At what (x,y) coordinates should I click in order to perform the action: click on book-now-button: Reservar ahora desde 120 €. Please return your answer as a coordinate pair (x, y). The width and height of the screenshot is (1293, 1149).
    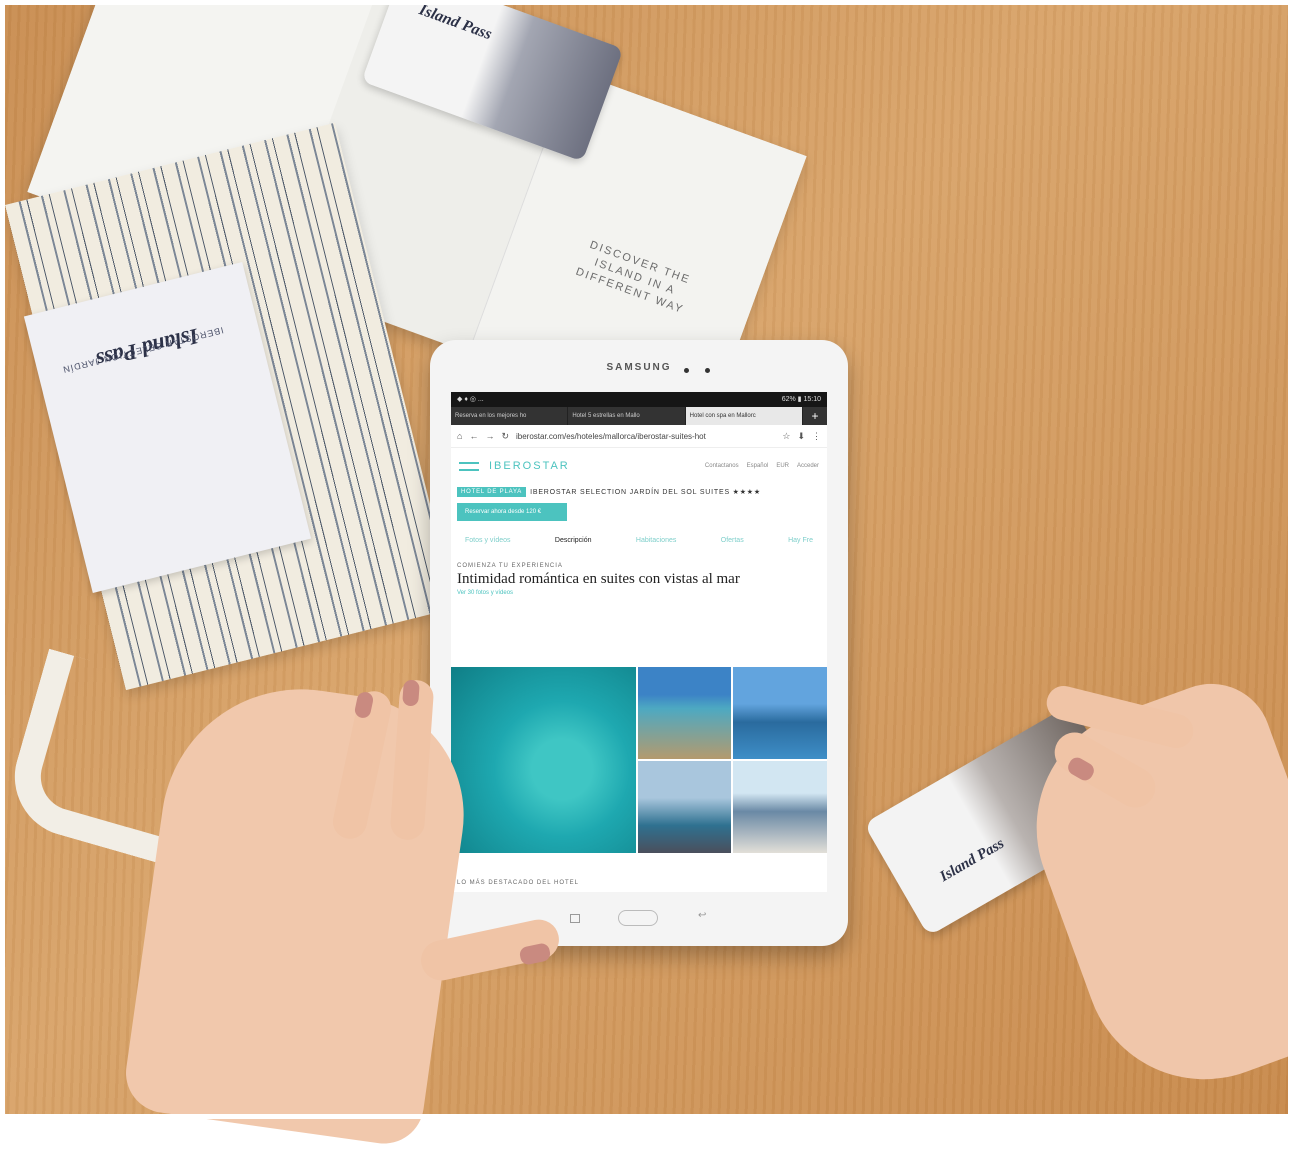
    Looking at the image, I should click on (512, 512).